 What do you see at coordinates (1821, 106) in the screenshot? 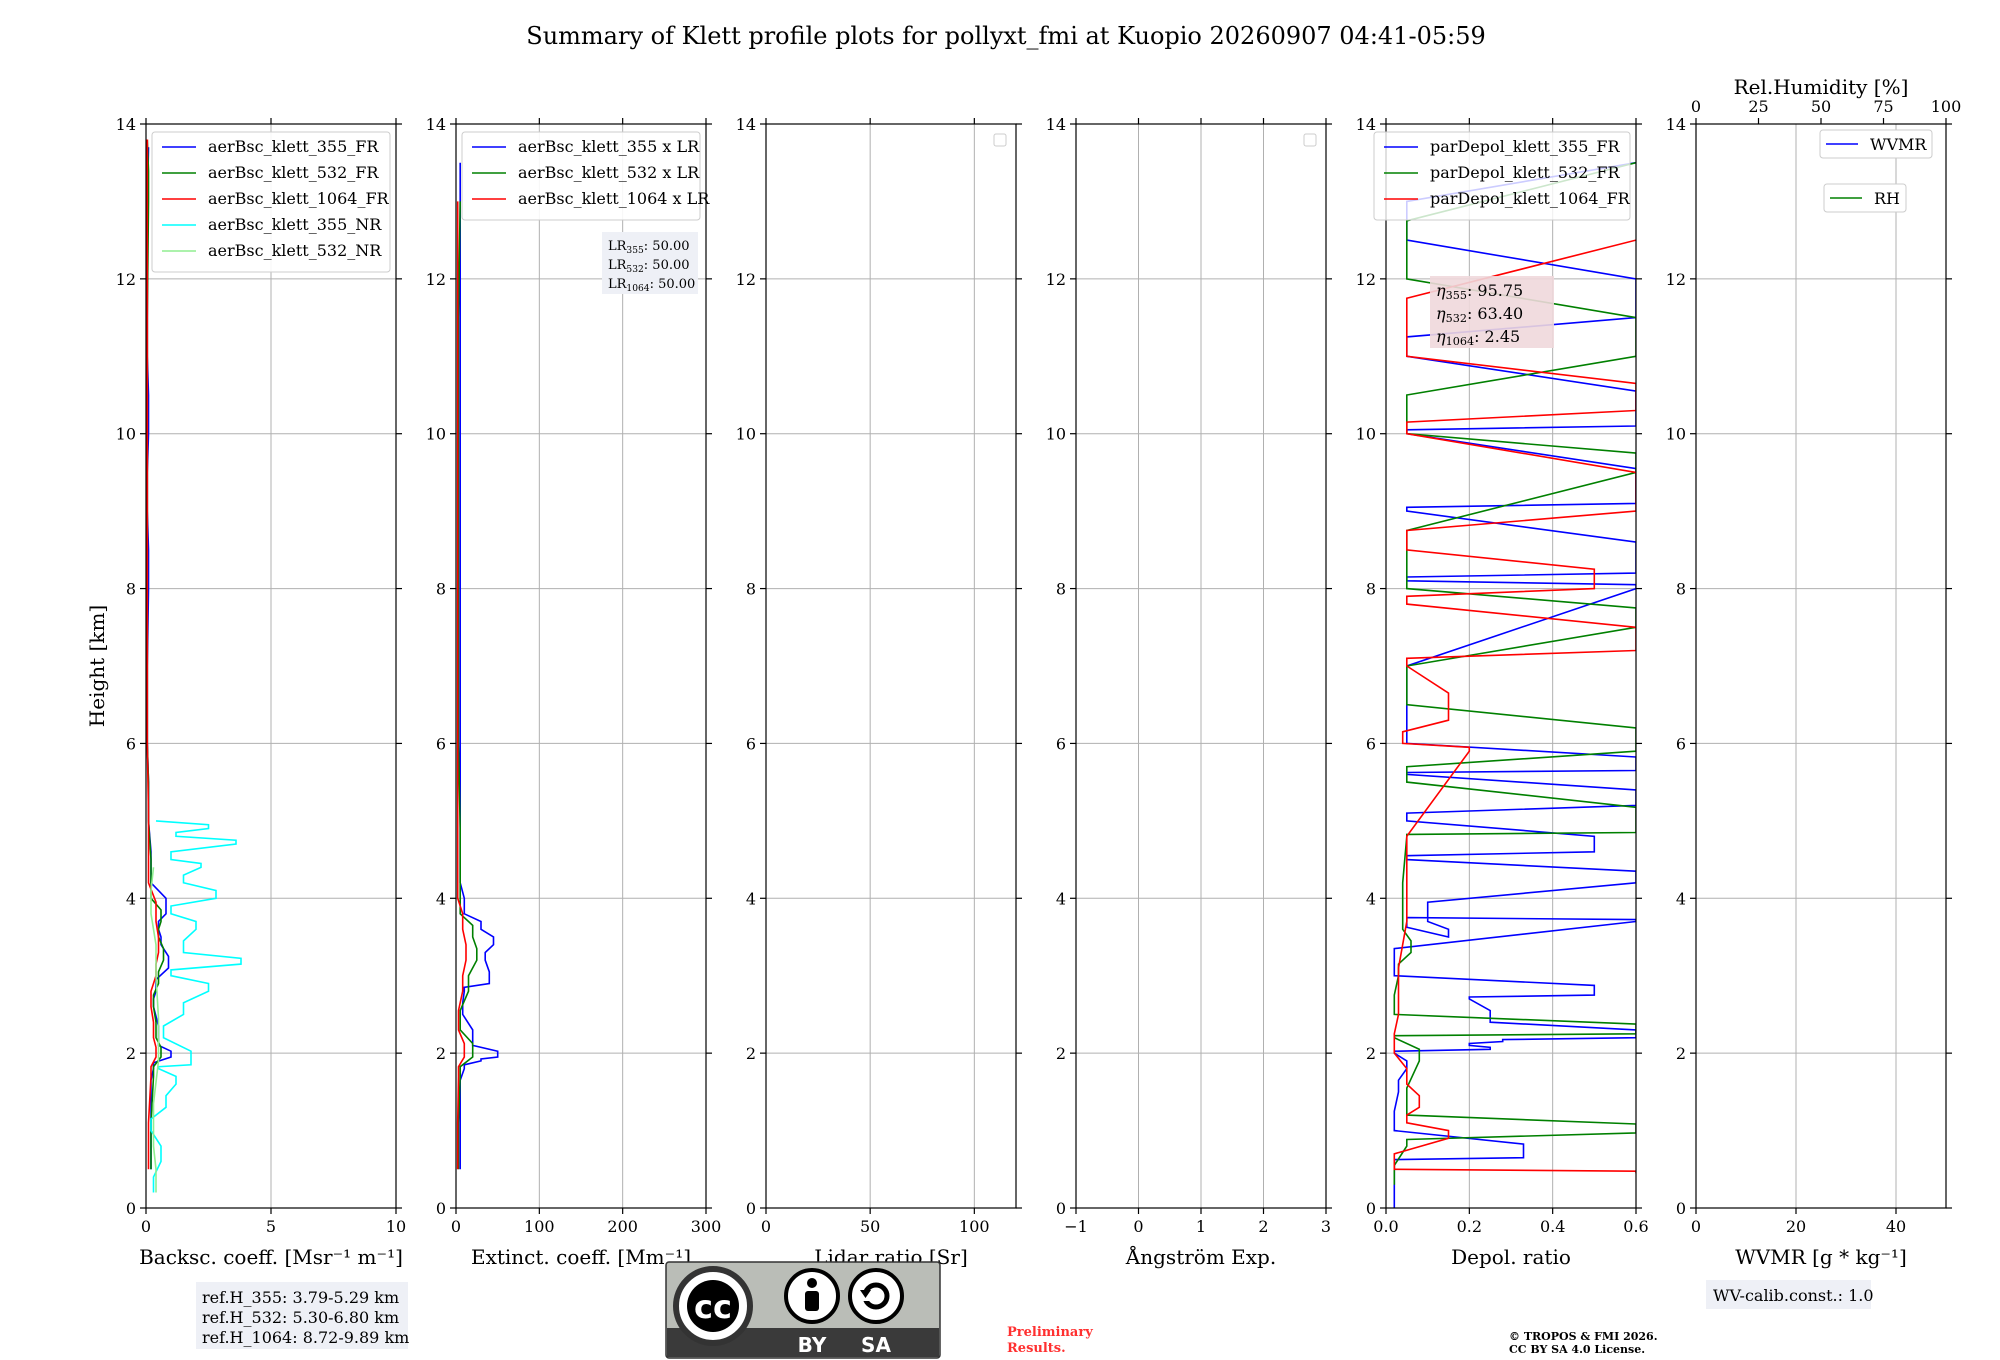
I see `x2-tick-label: 50` at bounding box center [1821, 106].